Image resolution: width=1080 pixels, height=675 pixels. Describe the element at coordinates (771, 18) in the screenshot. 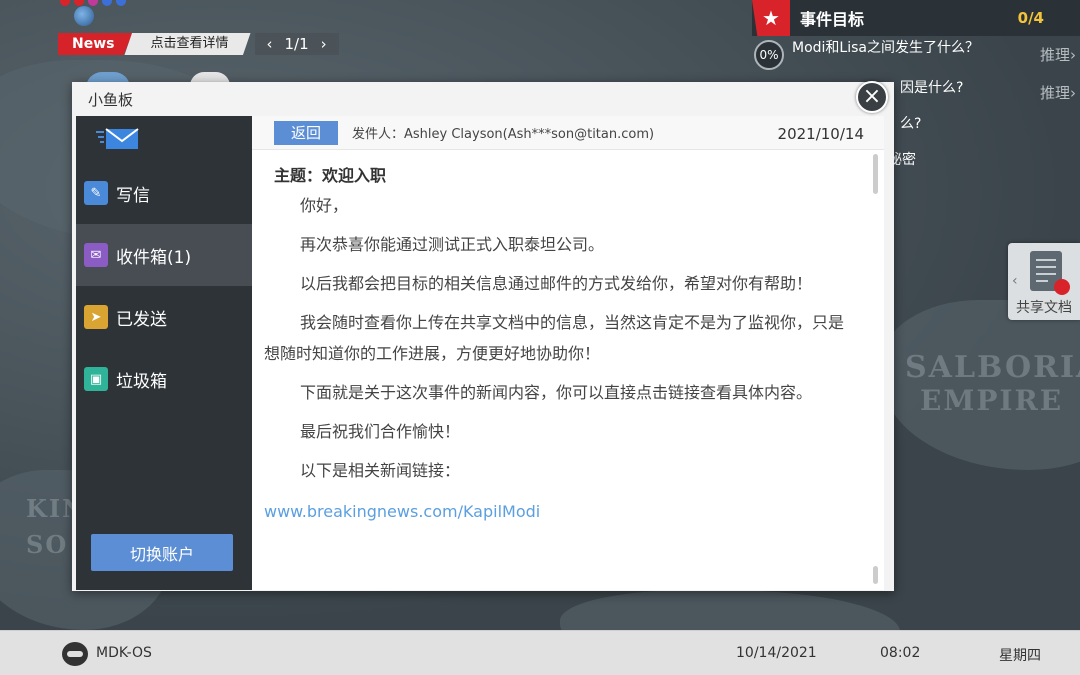

I see `star-icon: ★` at that location.